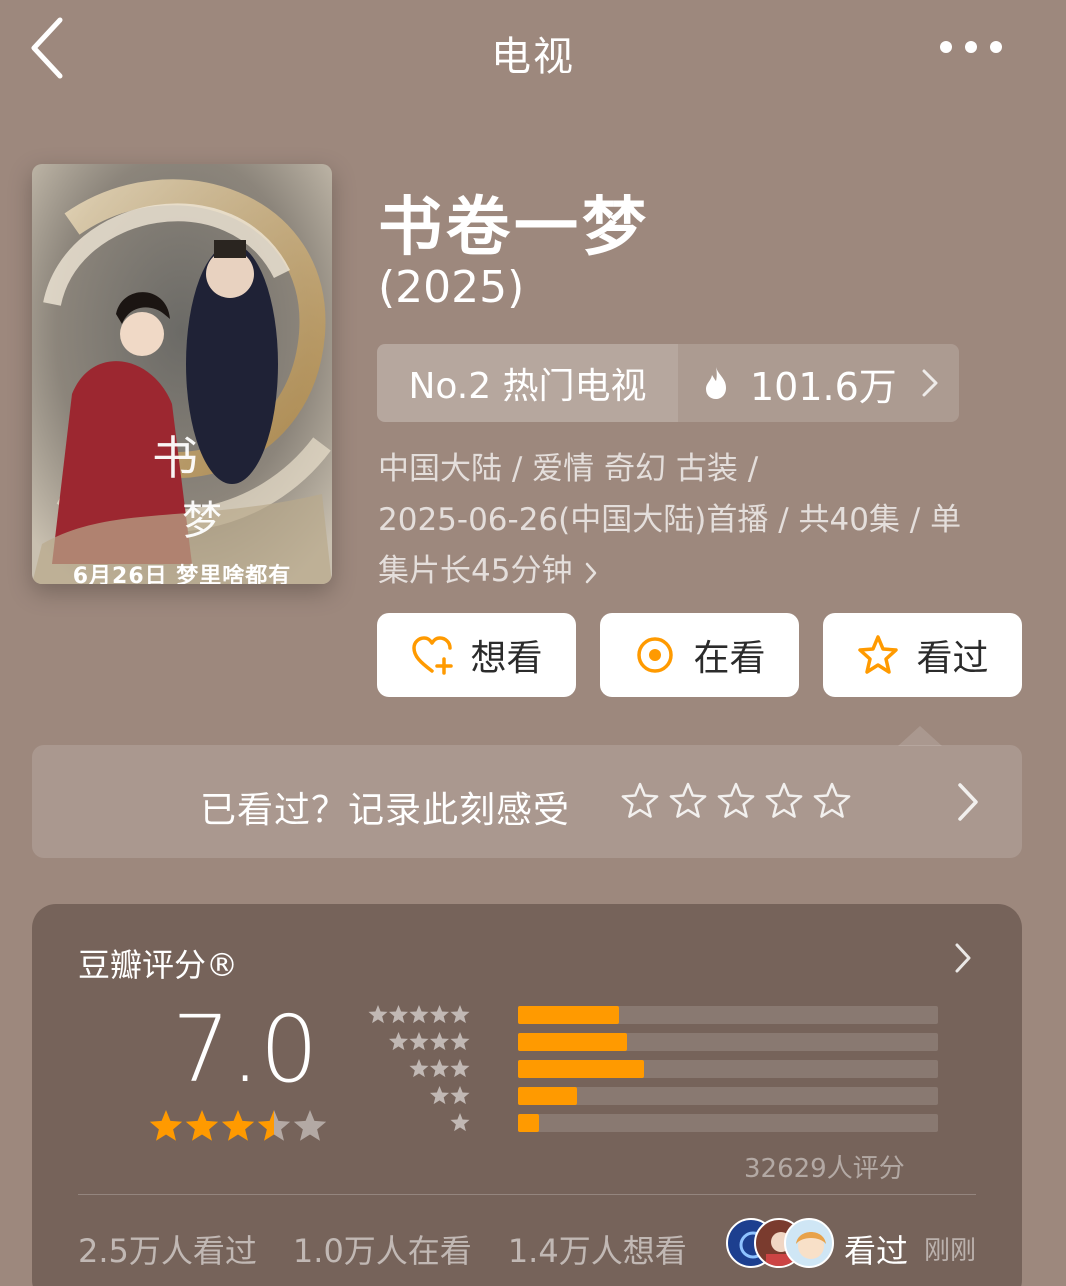 The width and height of the screenshot is (1066, 1286). I want to click on heart-plus-icon, so click(433, 655).